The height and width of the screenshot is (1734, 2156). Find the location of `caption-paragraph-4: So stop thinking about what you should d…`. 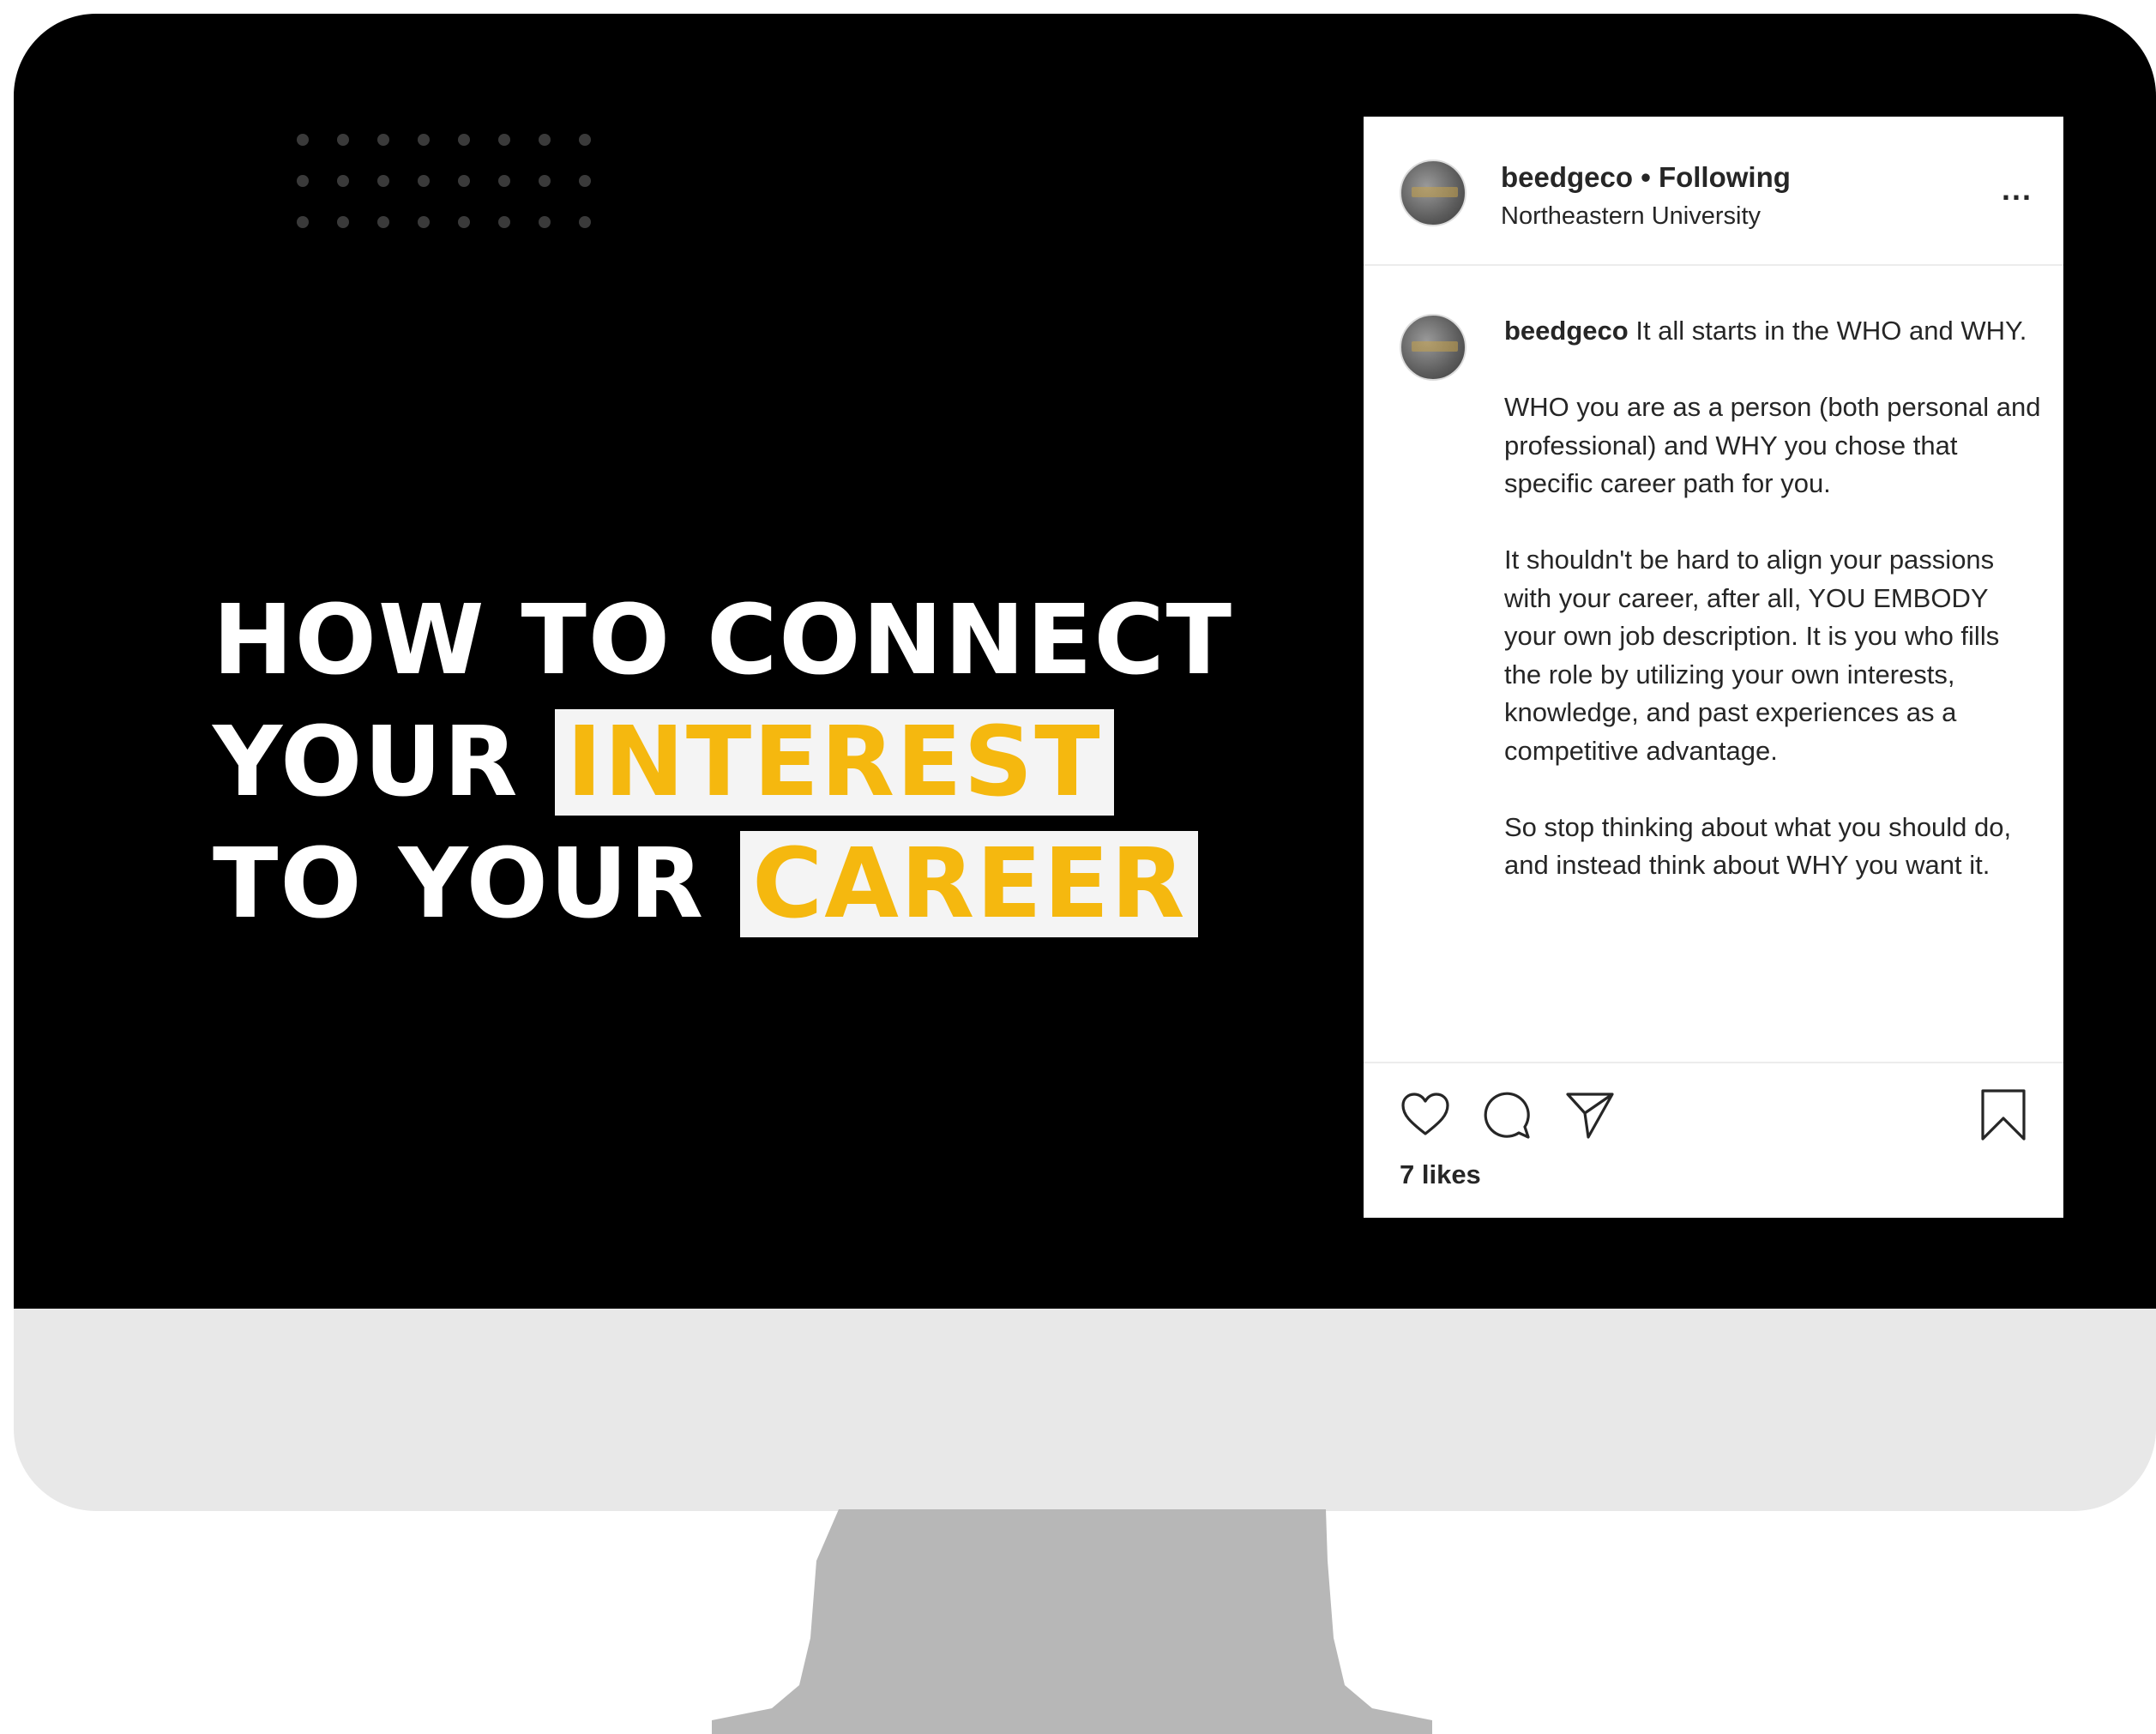

caption-paragraph-4: So stop thinking about what you should d… is located at coordinates (1758, 846).